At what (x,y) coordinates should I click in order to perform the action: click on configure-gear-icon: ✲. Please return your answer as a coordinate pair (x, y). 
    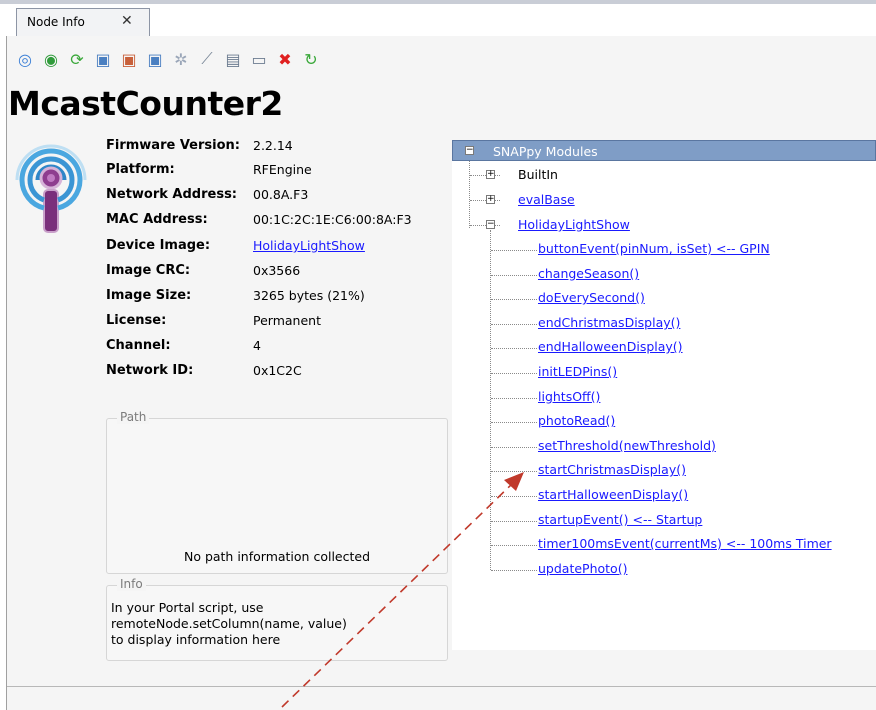
    Looking at the image, I should click on (181, 59).